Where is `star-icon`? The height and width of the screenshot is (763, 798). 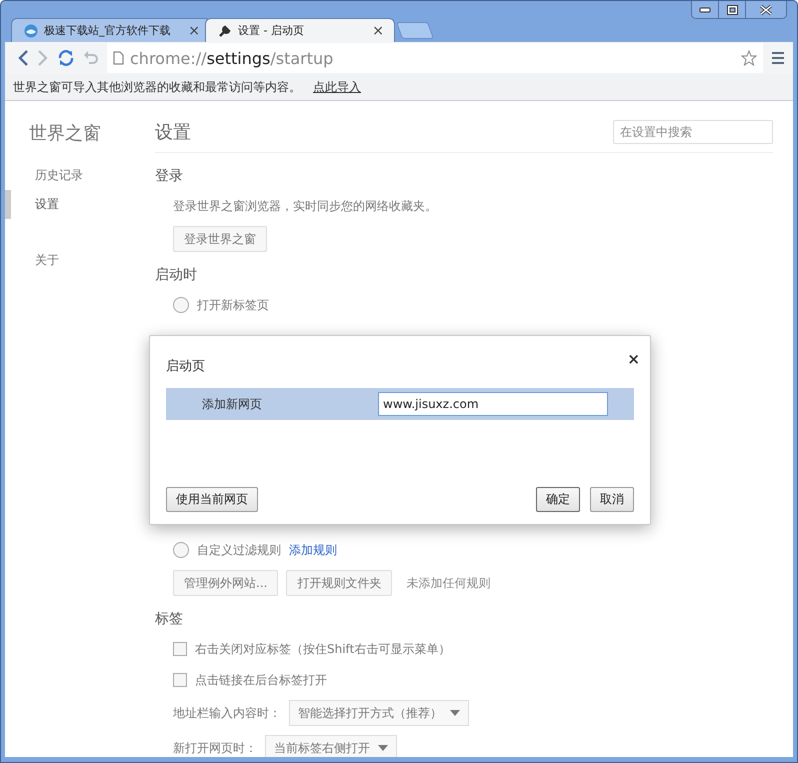 star-icon is located at coordinates (749, 58).